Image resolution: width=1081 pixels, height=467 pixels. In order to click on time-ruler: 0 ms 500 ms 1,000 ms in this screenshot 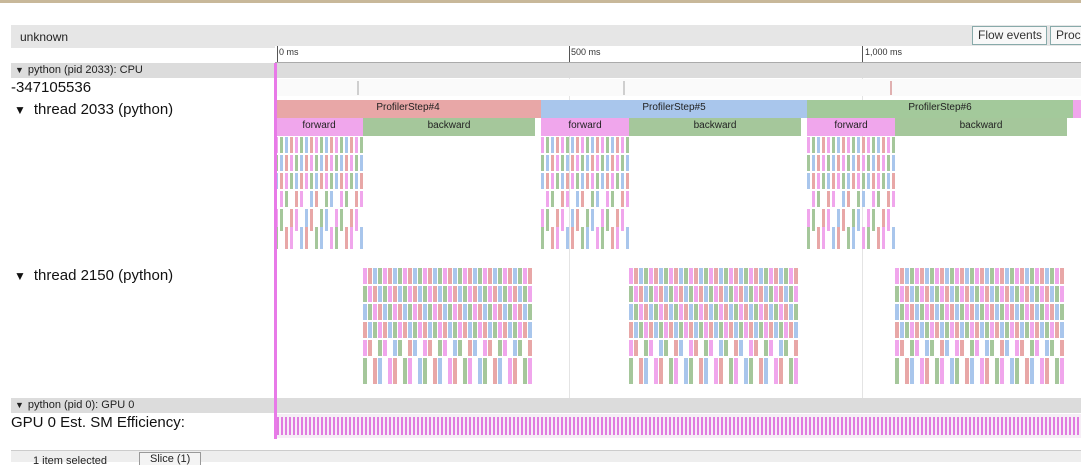, I will do `click(678, 54)`.